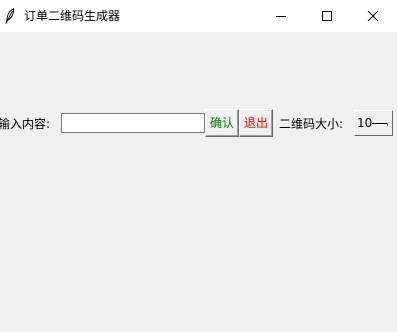 Image resolution: width=397 pixels, height=332 pixels. I want to click on size-value: 10, so click(365, 123).